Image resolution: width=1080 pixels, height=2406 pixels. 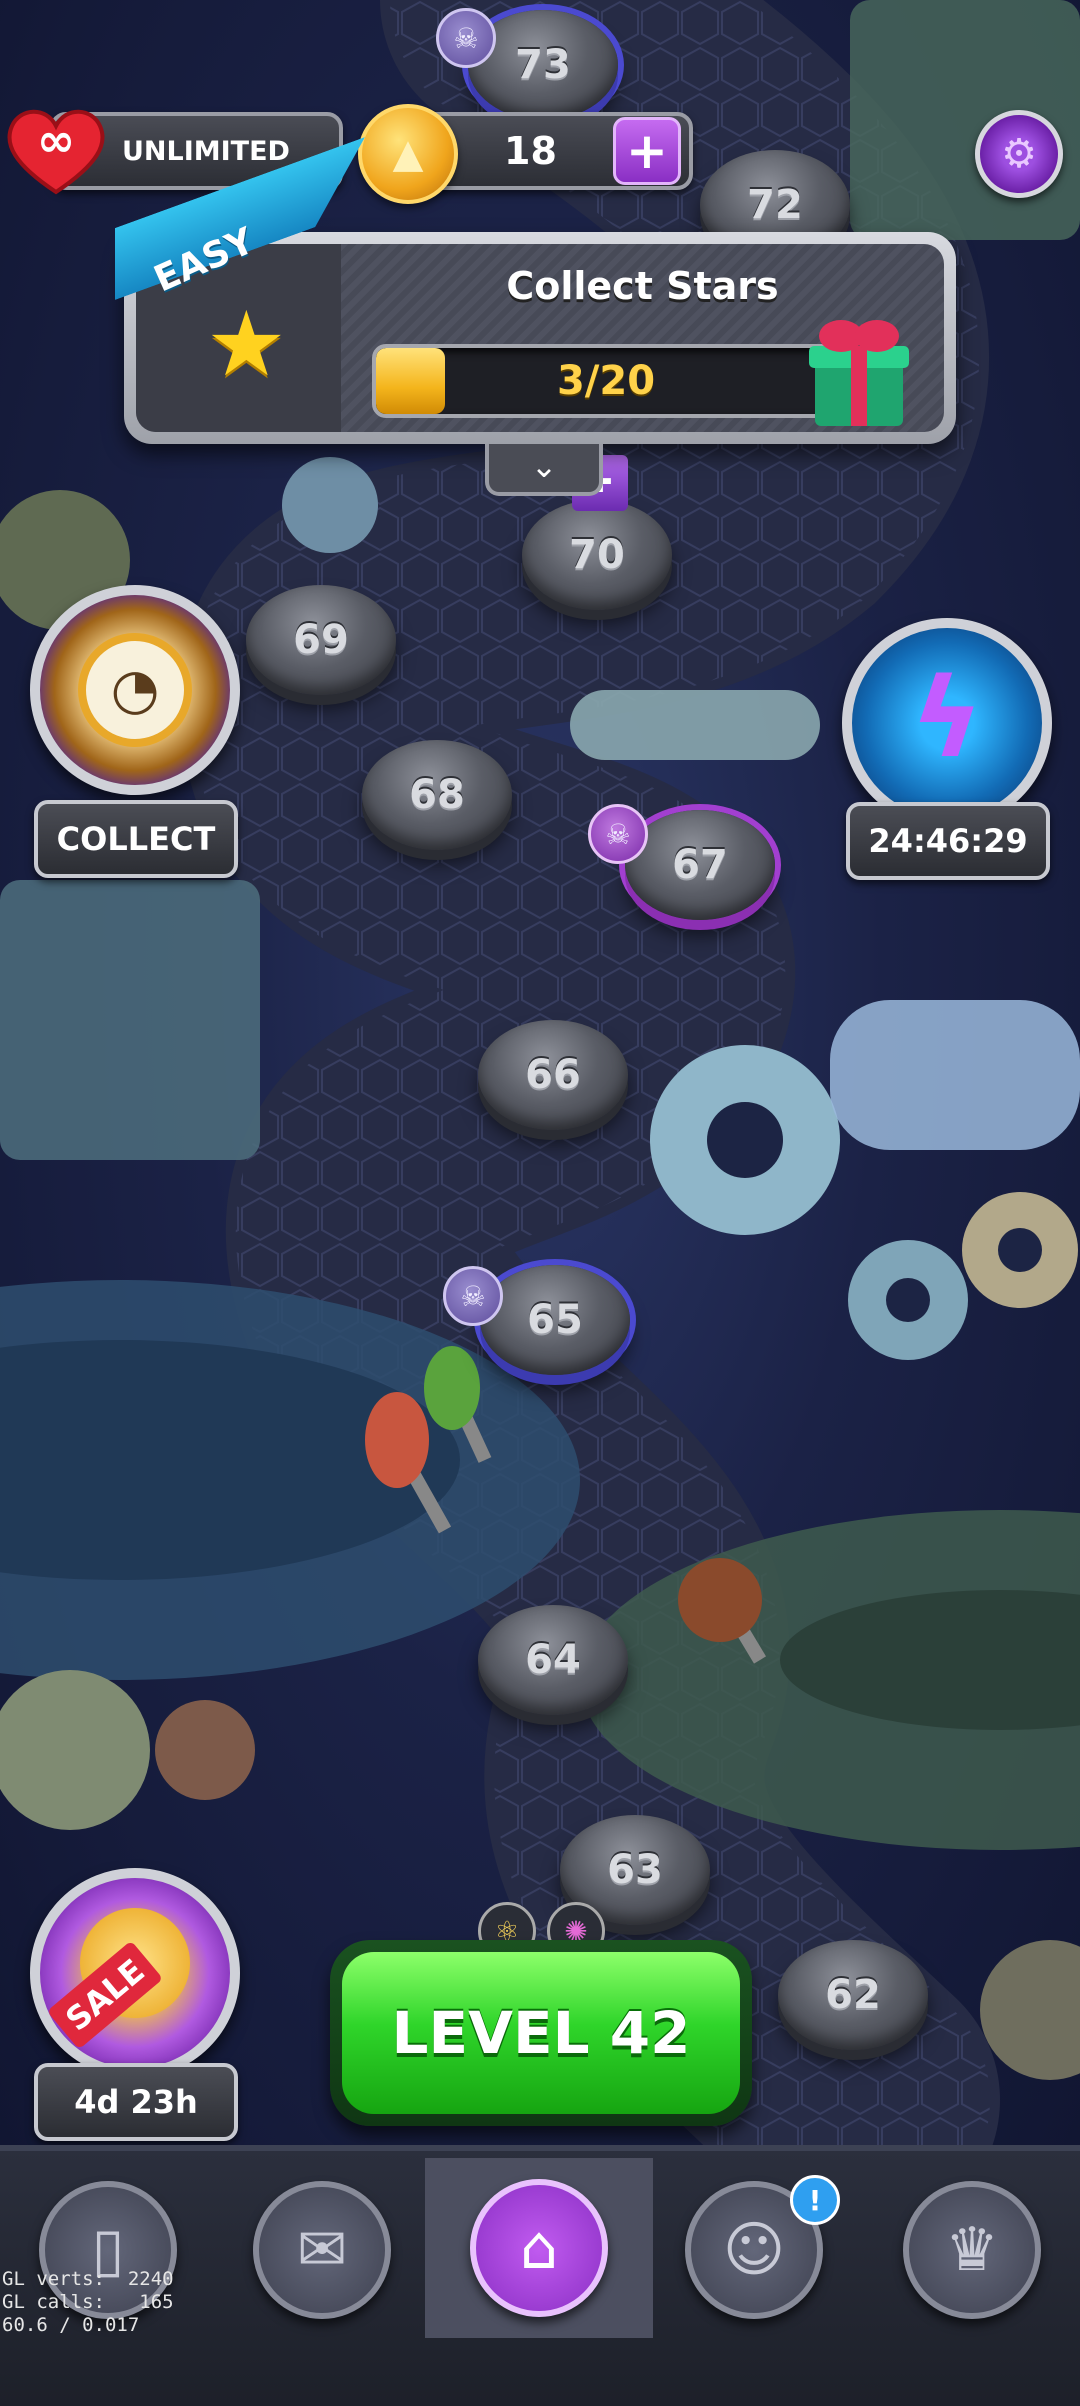 I want to click on coin-icon: ▲, so click(x=408, y=154).